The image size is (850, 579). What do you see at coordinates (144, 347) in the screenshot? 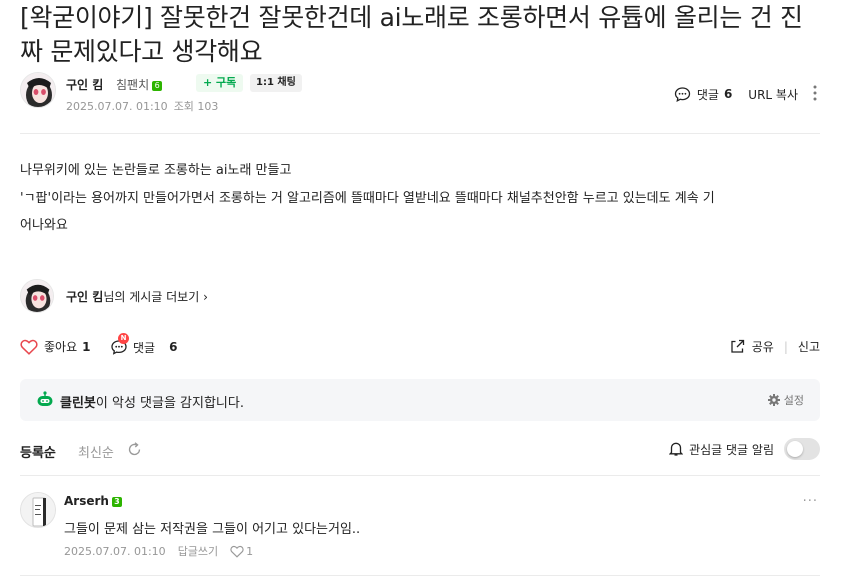
I see `comment-label: 댓글` at bounding box center [144, 347].